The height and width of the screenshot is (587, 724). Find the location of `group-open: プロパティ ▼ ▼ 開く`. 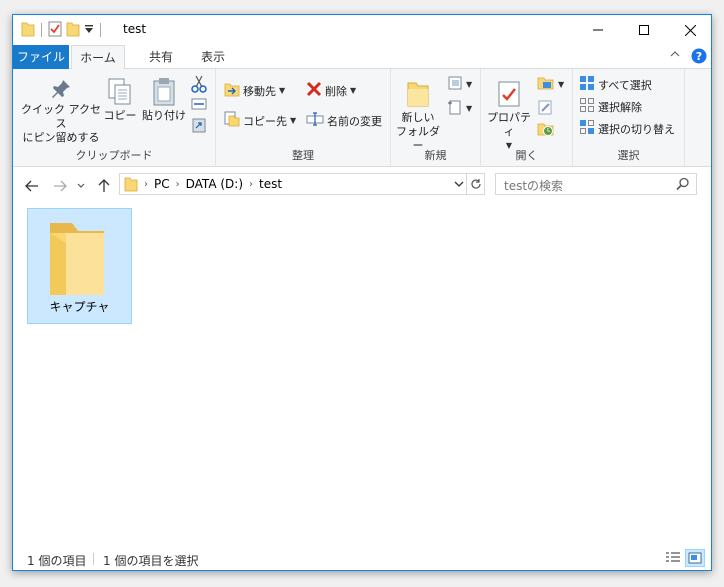

group-open: プロパティ ▼ ▼ 開く is located at coordinates (527, 118).